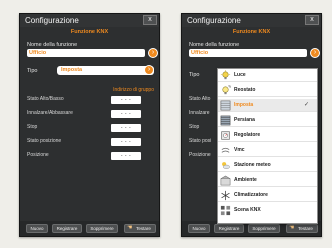  What do you see at coordinates (225, 75) in the screenshot?
I see `bulb-icon` at bounding box center [225, 75].